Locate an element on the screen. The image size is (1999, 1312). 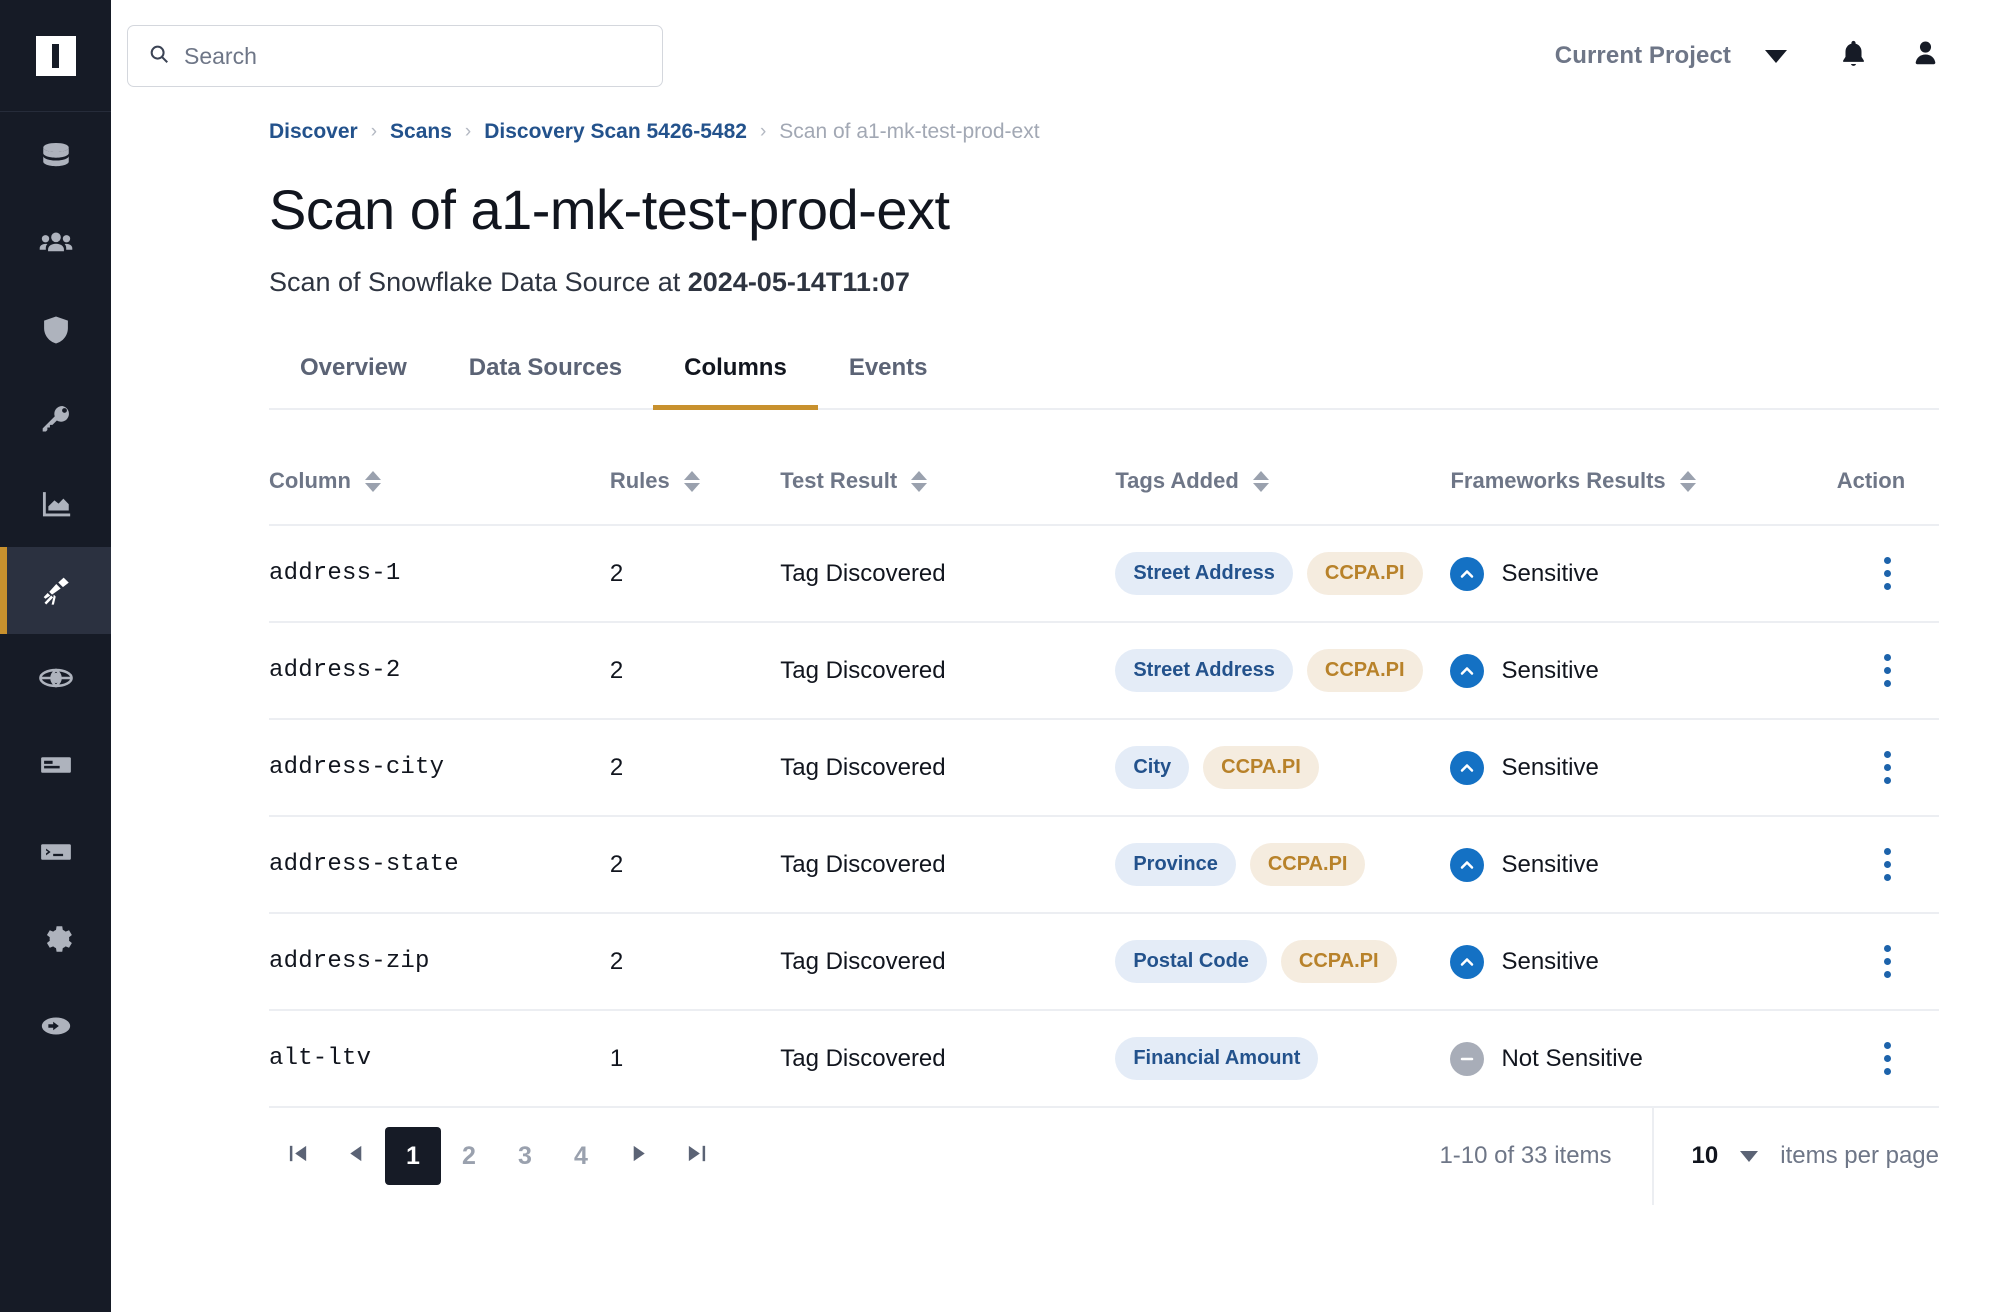
sidebar-item-policies is located at coordinates (55, 329).